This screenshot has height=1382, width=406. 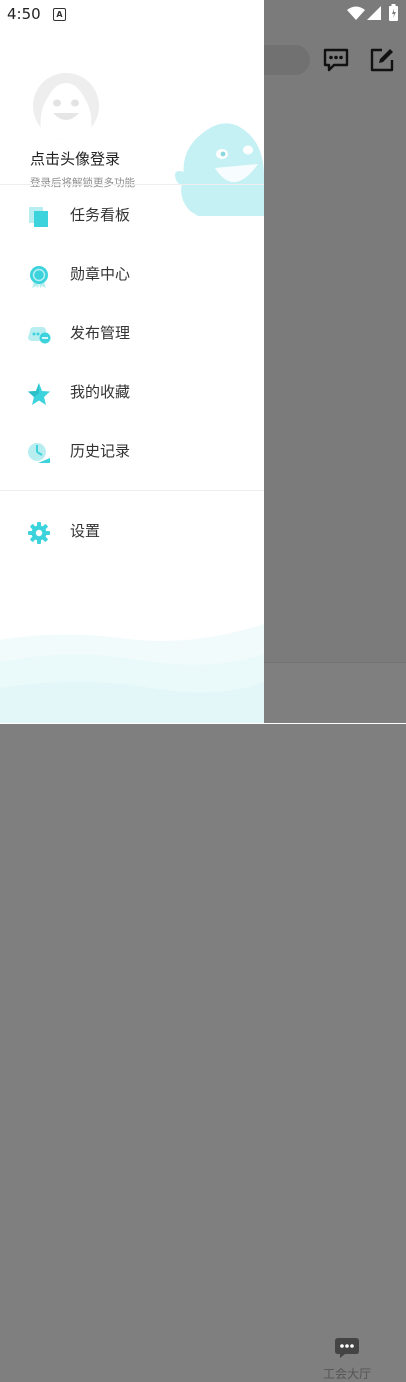 I want to click on drawer-header: 点击头像登录 登录后将解锁更多功能, so click(x=132, y=122).